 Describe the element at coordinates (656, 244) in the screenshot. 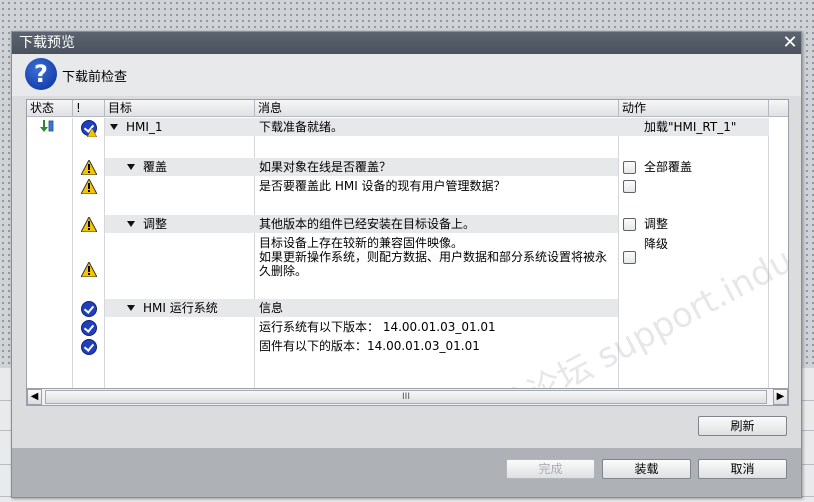

I see `action-label: 降级` at that location.